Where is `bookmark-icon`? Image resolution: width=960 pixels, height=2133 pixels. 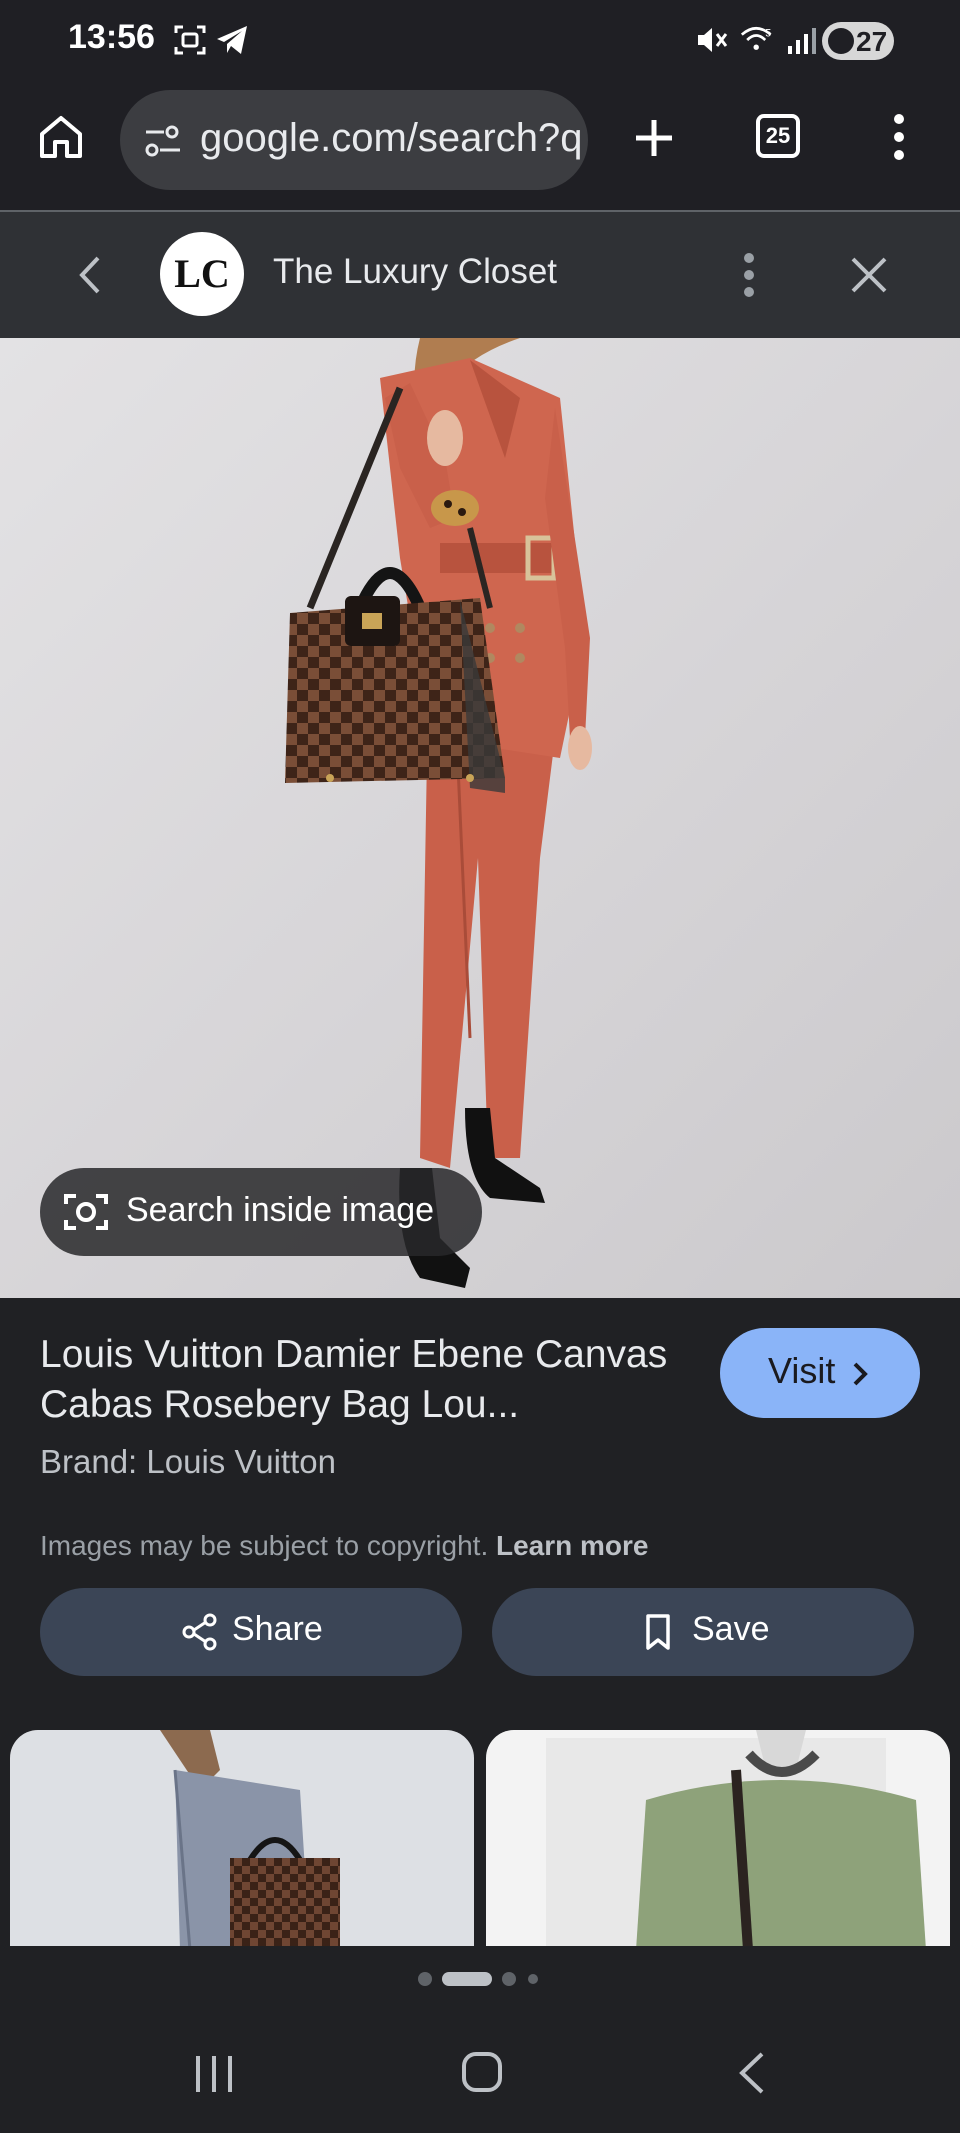 bookmark-icon is located at coordinates (658, 1632).